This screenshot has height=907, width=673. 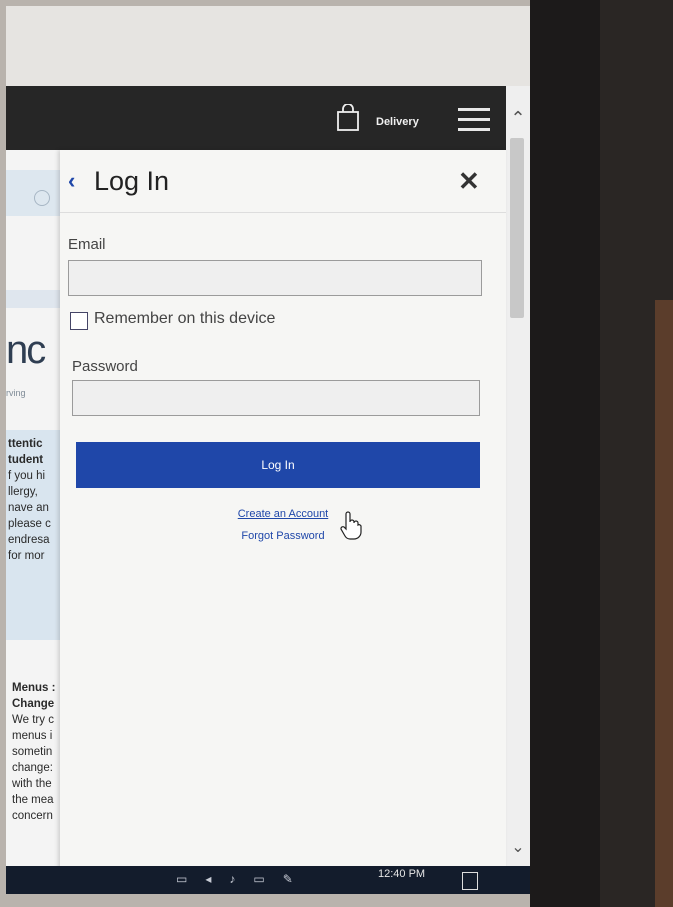 I want to click on attention-line: endresa, so click(x=29, y=540).